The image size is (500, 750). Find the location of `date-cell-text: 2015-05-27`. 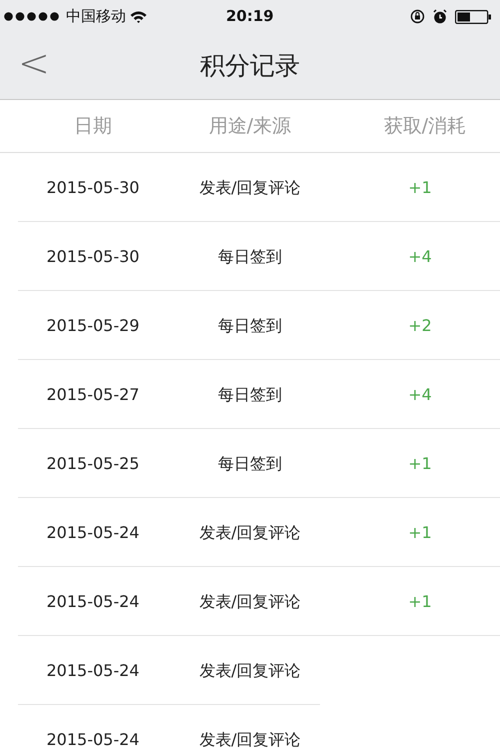

date-cell-text: 2015-05-27 is located at coordinates (93, 395).